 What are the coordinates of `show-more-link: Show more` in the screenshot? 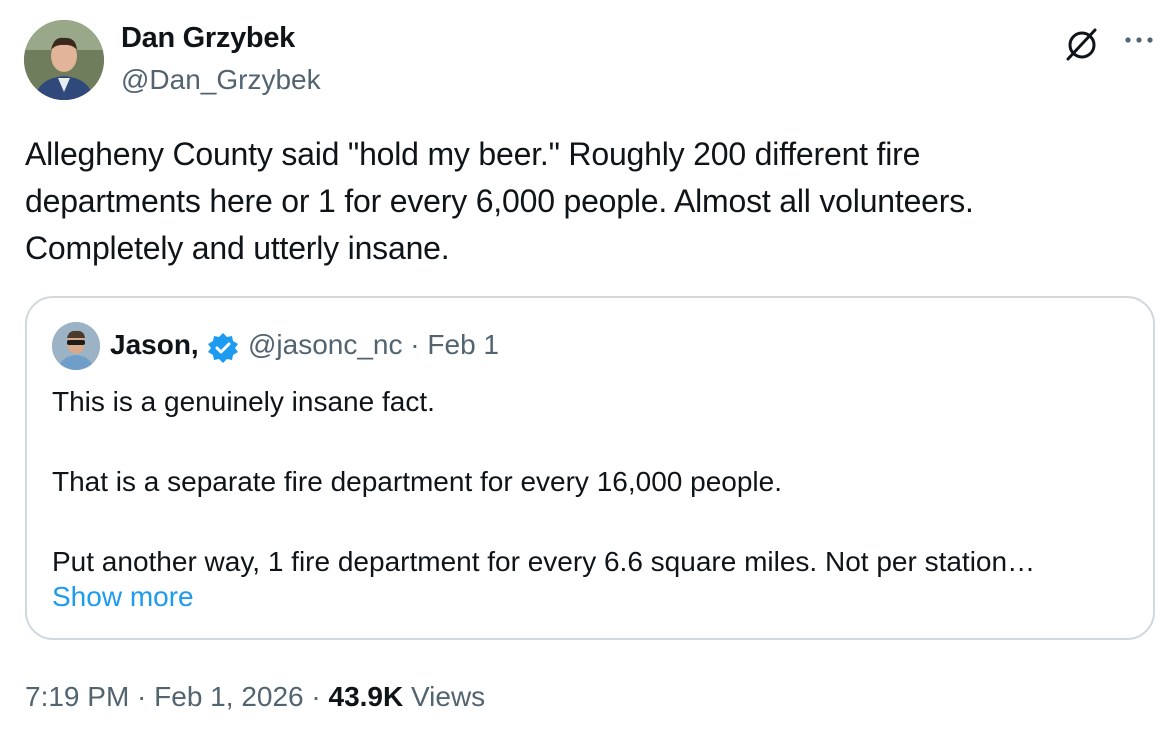 It's located at (123, 597).